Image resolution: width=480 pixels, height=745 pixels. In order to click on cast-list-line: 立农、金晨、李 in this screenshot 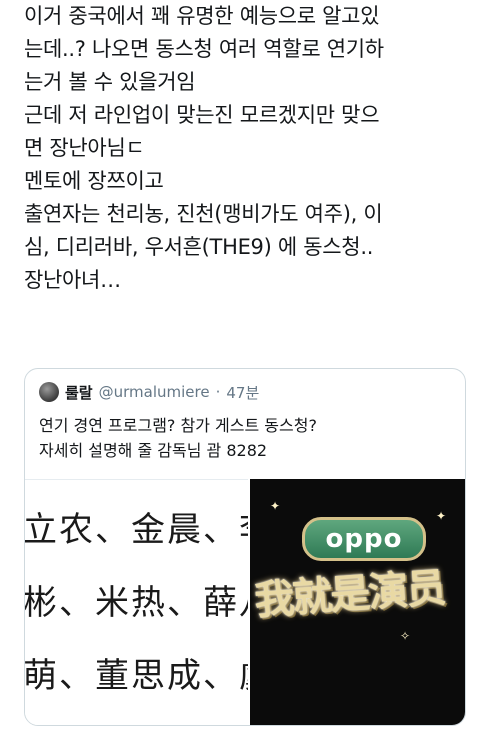, I will do `click(136, 530)`.